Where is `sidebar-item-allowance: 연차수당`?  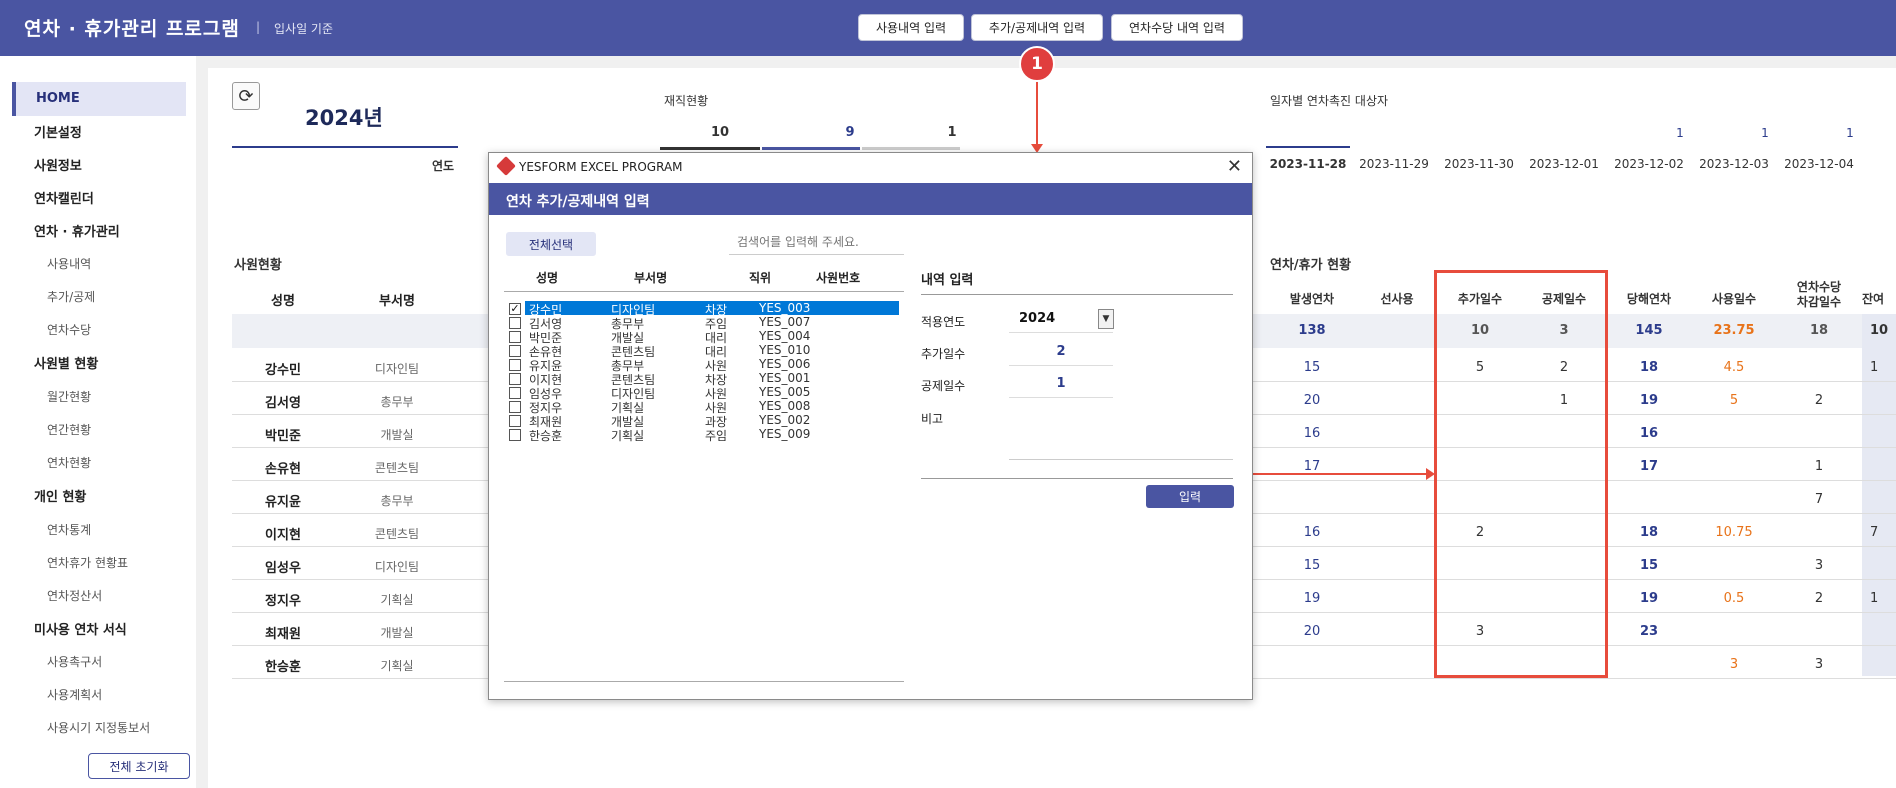
sidebar-item-allowance: 연차수당 is located at coordinates (69, 329).